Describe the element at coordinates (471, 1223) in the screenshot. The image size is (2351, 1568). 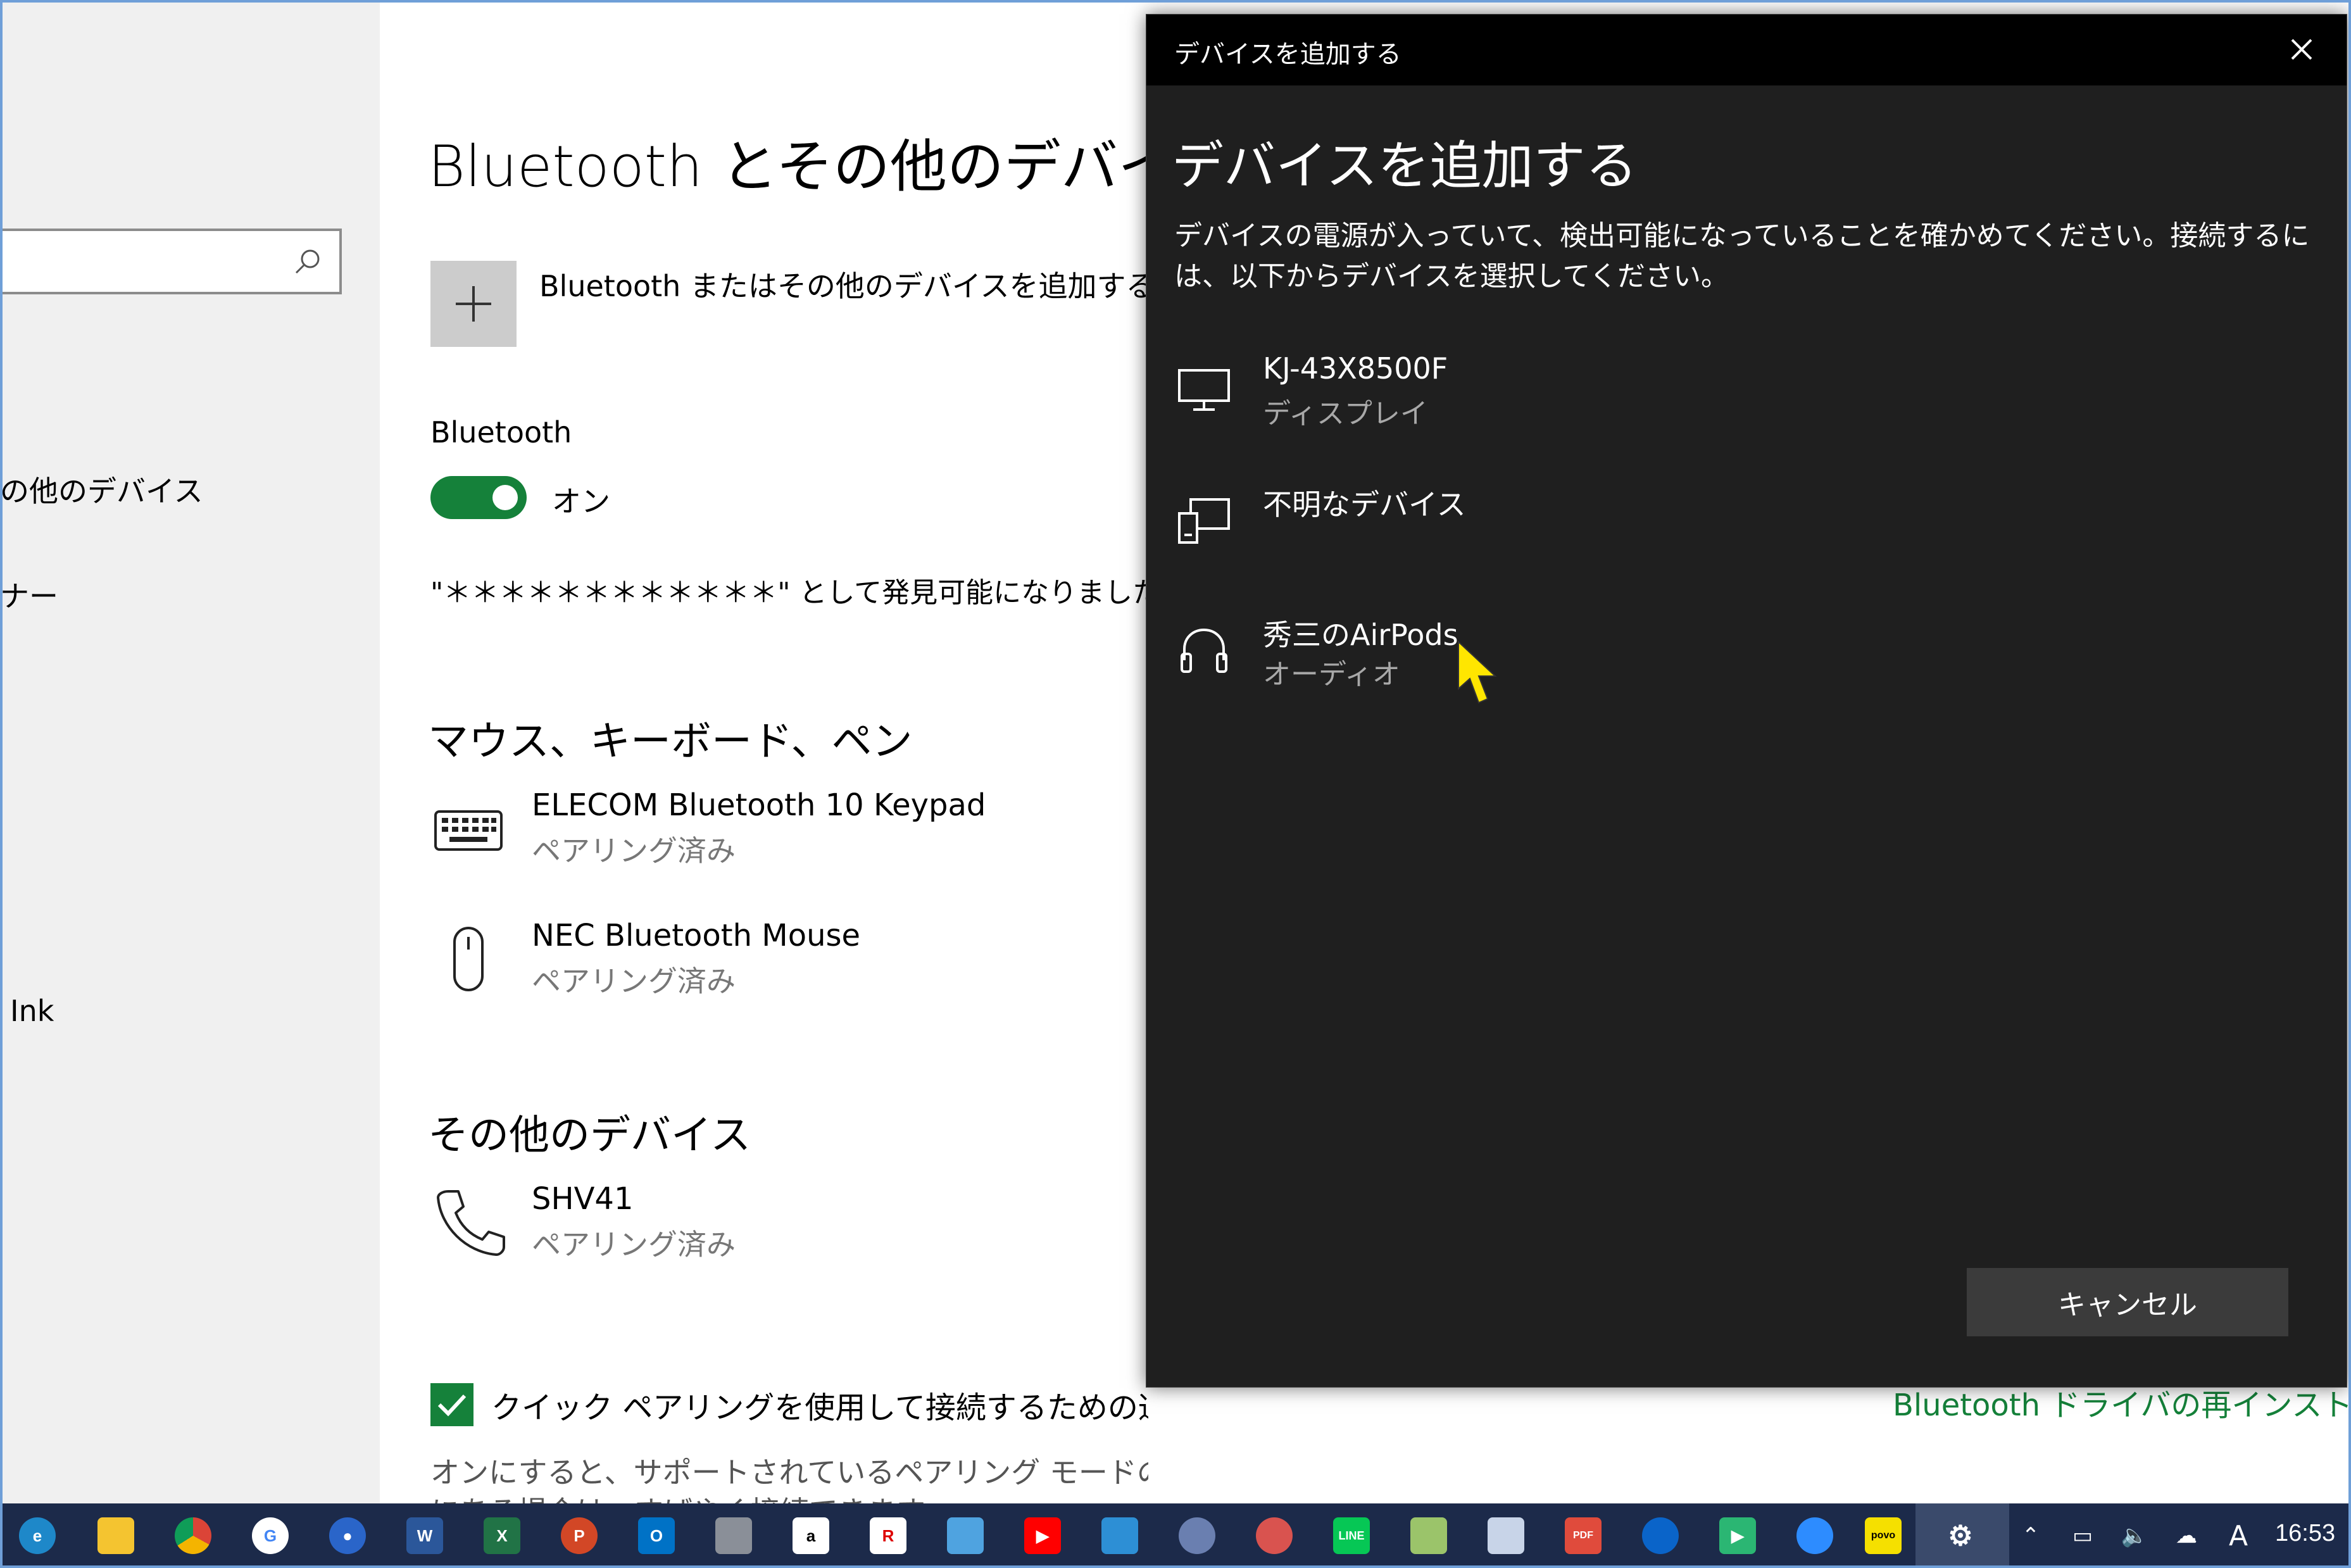
I see `phone-icon` at that location.